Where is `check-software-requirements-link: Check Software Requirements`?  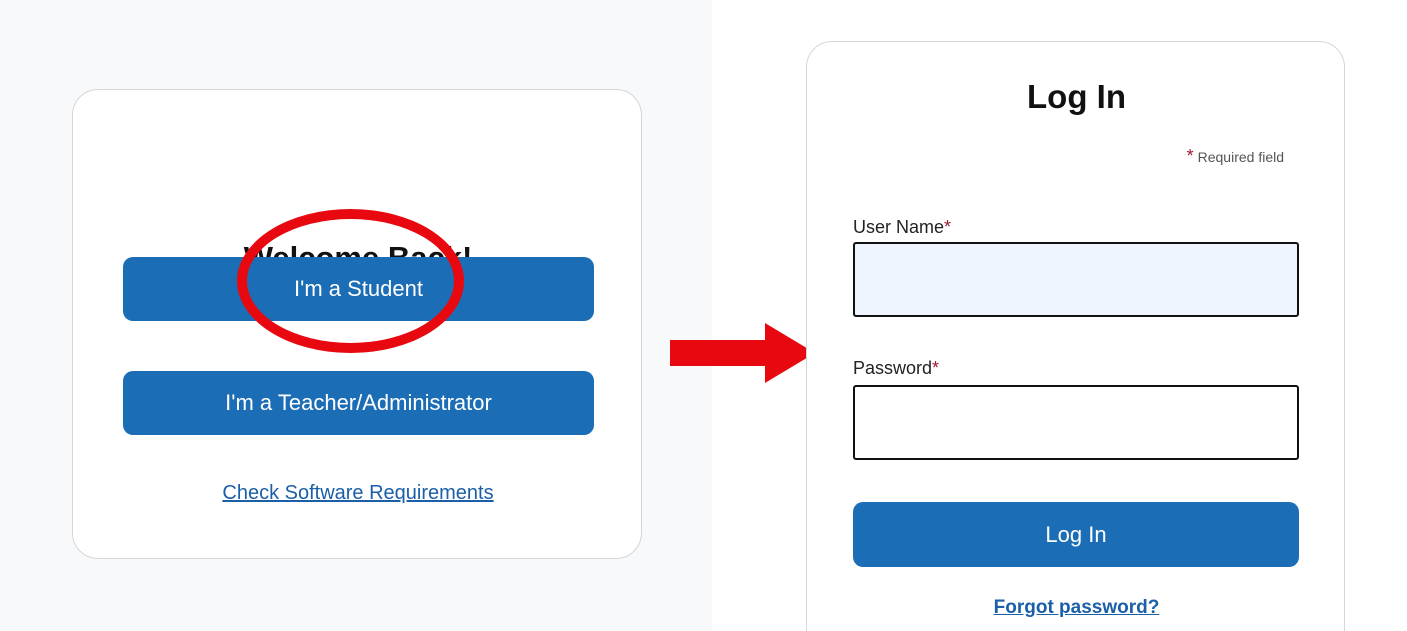 check-software-requirements-link: Check Software Requirements is located at coordinates (358, 493).